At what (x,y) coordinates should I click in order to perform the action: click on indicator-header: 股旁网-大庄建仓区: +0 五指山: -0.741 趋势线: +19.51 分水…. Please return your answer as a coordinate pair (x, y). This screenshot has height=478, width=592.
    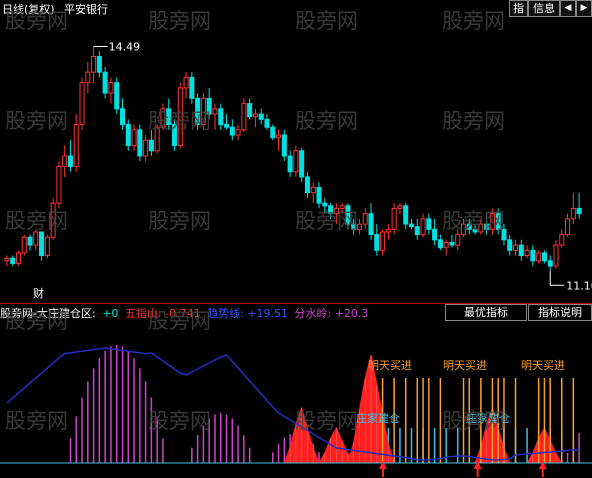
    Looking at the image, I should click on (185, 312).